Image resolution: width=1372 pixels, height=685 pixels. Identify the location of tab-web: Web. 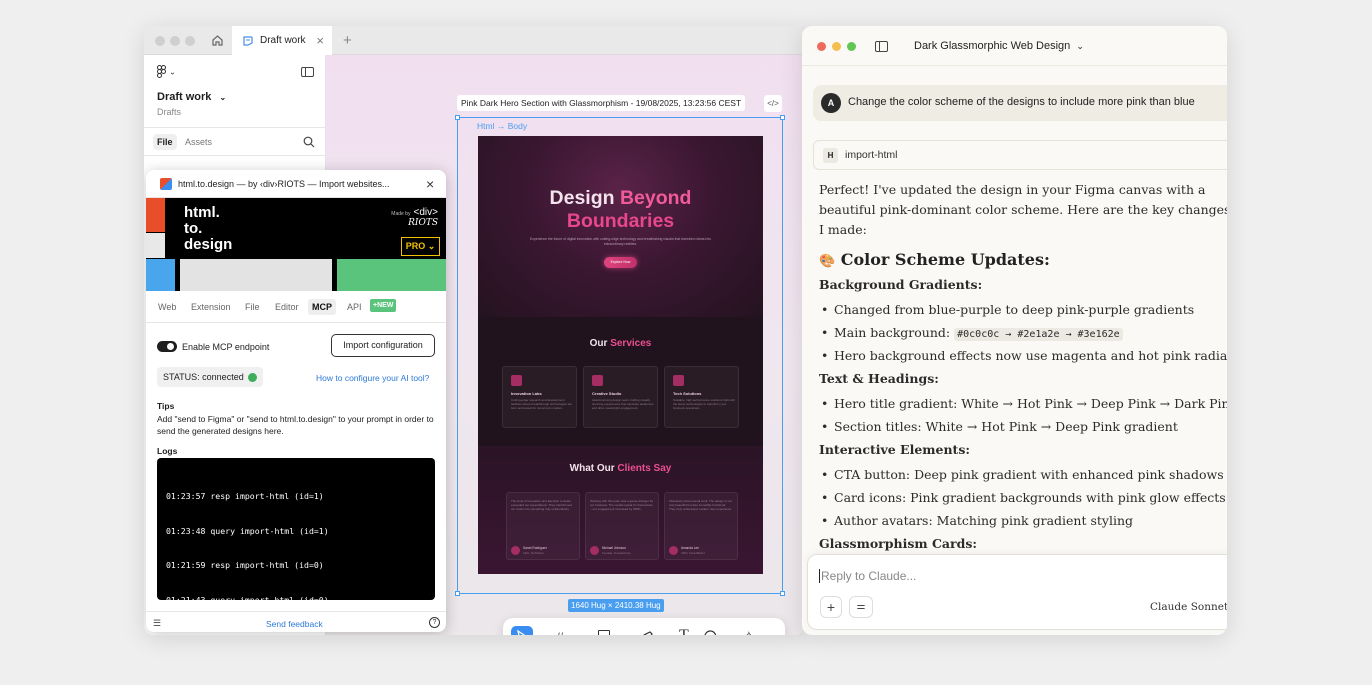
(167, 307).